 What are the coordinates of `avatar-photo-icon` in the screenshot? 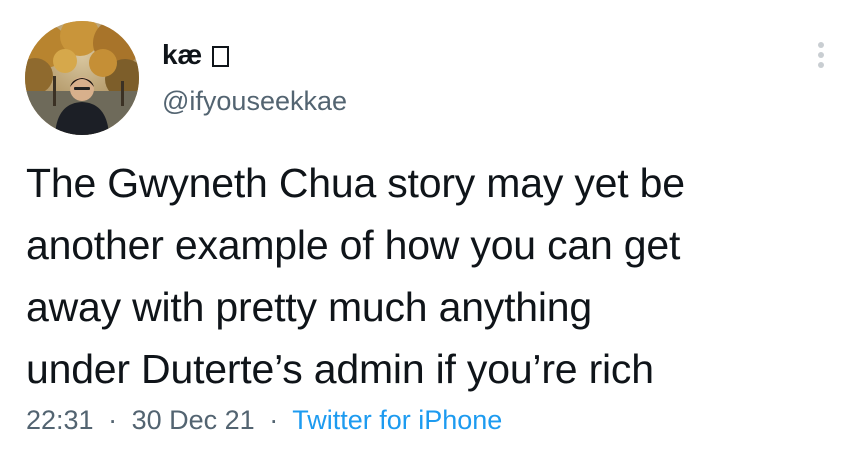 It's located at (82, 78).